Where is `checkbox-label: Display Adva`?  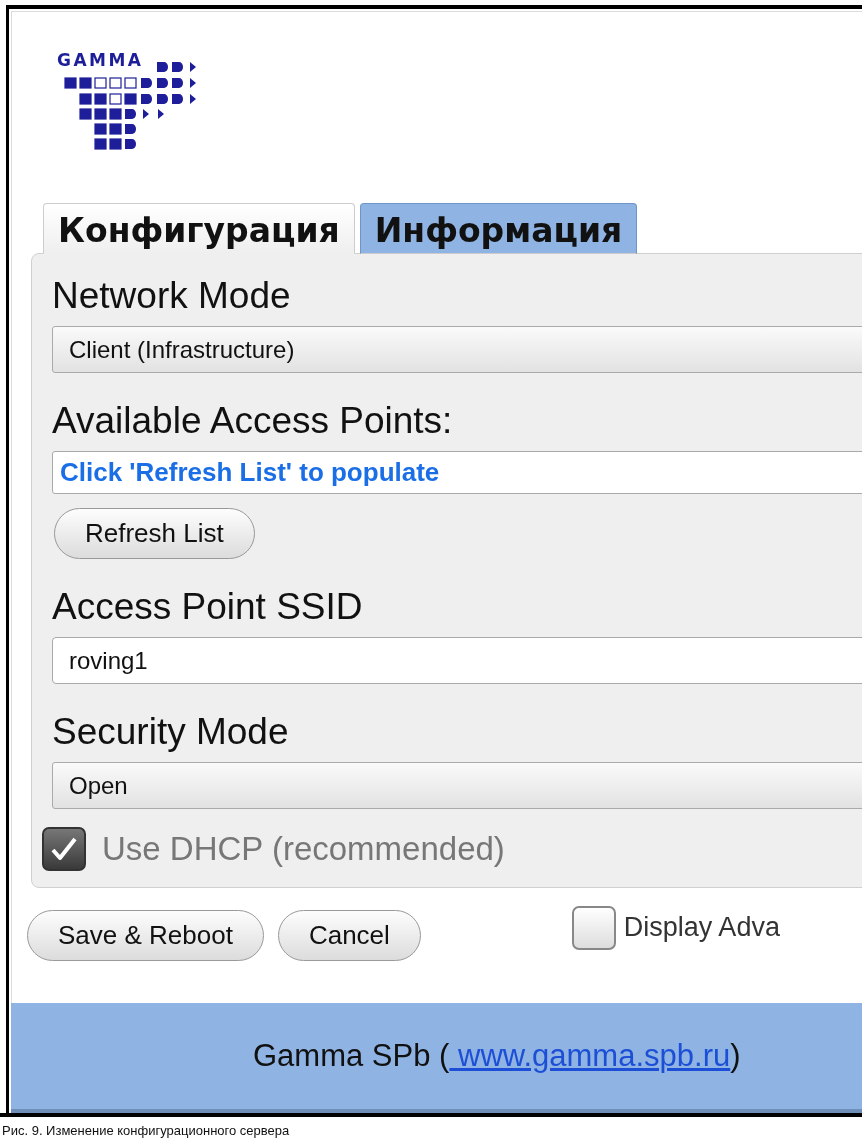
checkbox-label: Display Adva is located at coordinates (701, 927).